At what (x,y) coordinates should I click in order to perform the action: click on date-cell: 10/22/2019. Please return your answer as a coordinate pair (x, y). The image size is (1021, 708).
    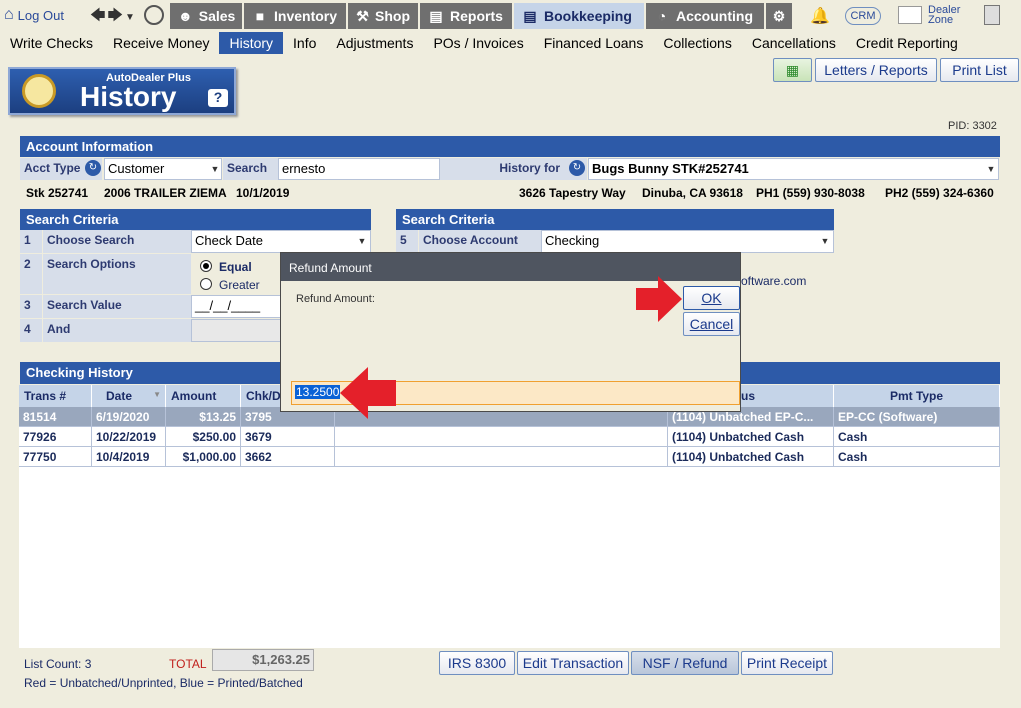
    Looking at the image, I should click on (129, 437).